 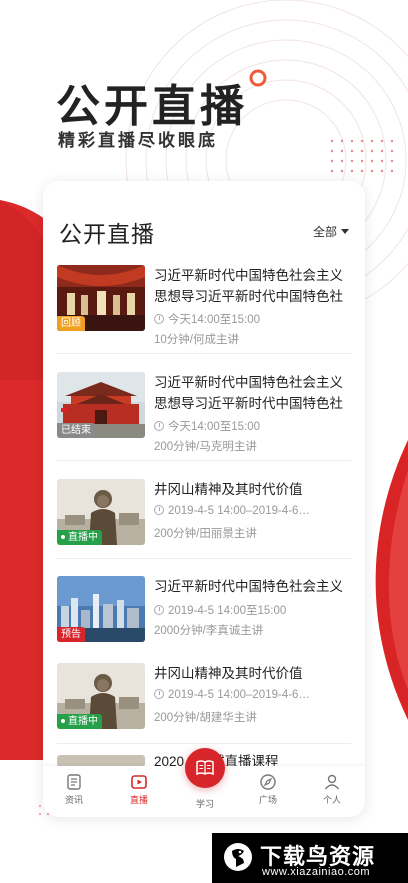 I want to click on item-time-text: 2019-4-5 14:00至15:00, so click(x=227, y=611).